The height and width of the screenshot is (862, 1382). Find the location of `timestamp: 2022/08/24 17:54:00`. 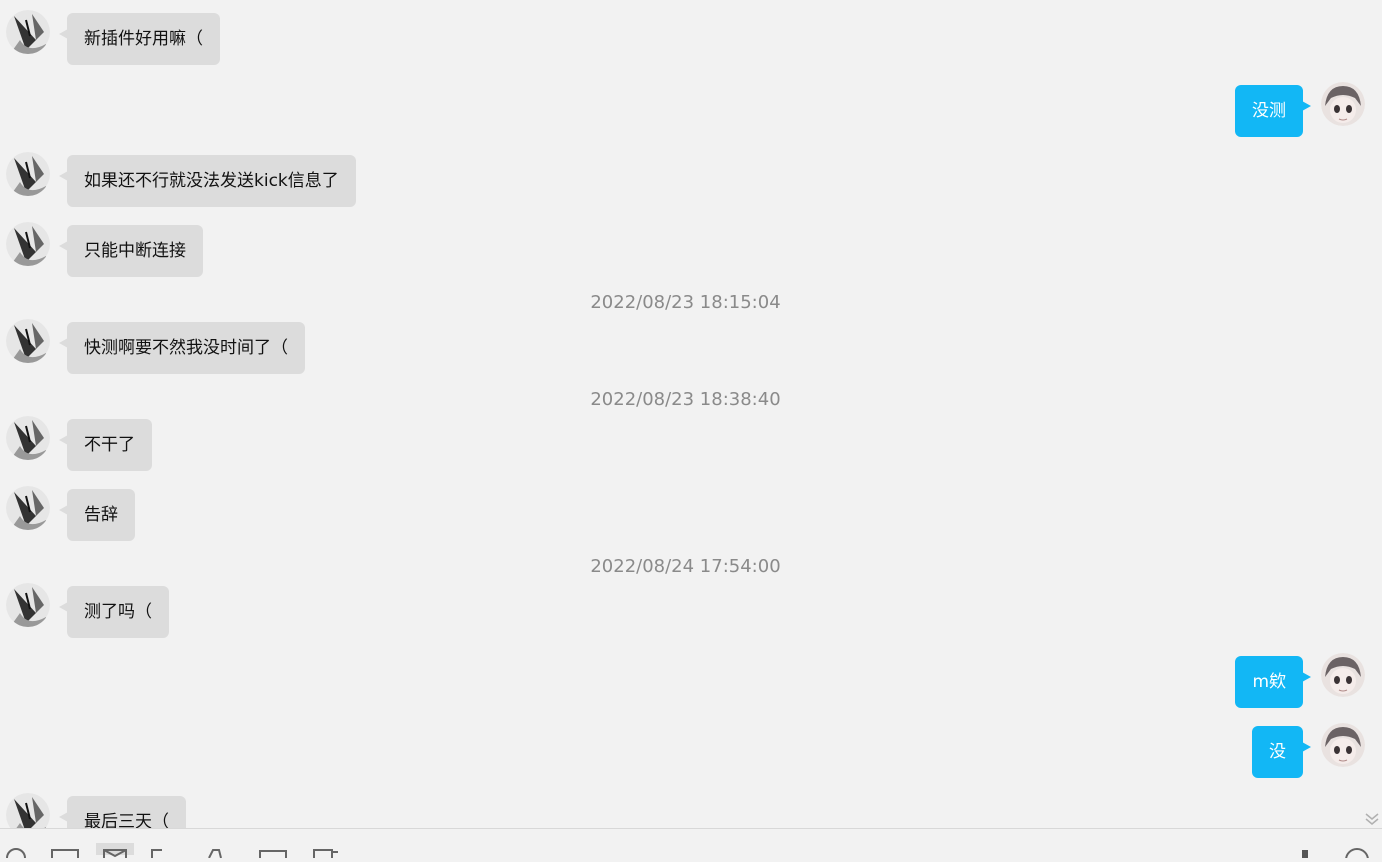

timestamp: 2022/08/24 17:54:00 is located at coordinates (685, 566).